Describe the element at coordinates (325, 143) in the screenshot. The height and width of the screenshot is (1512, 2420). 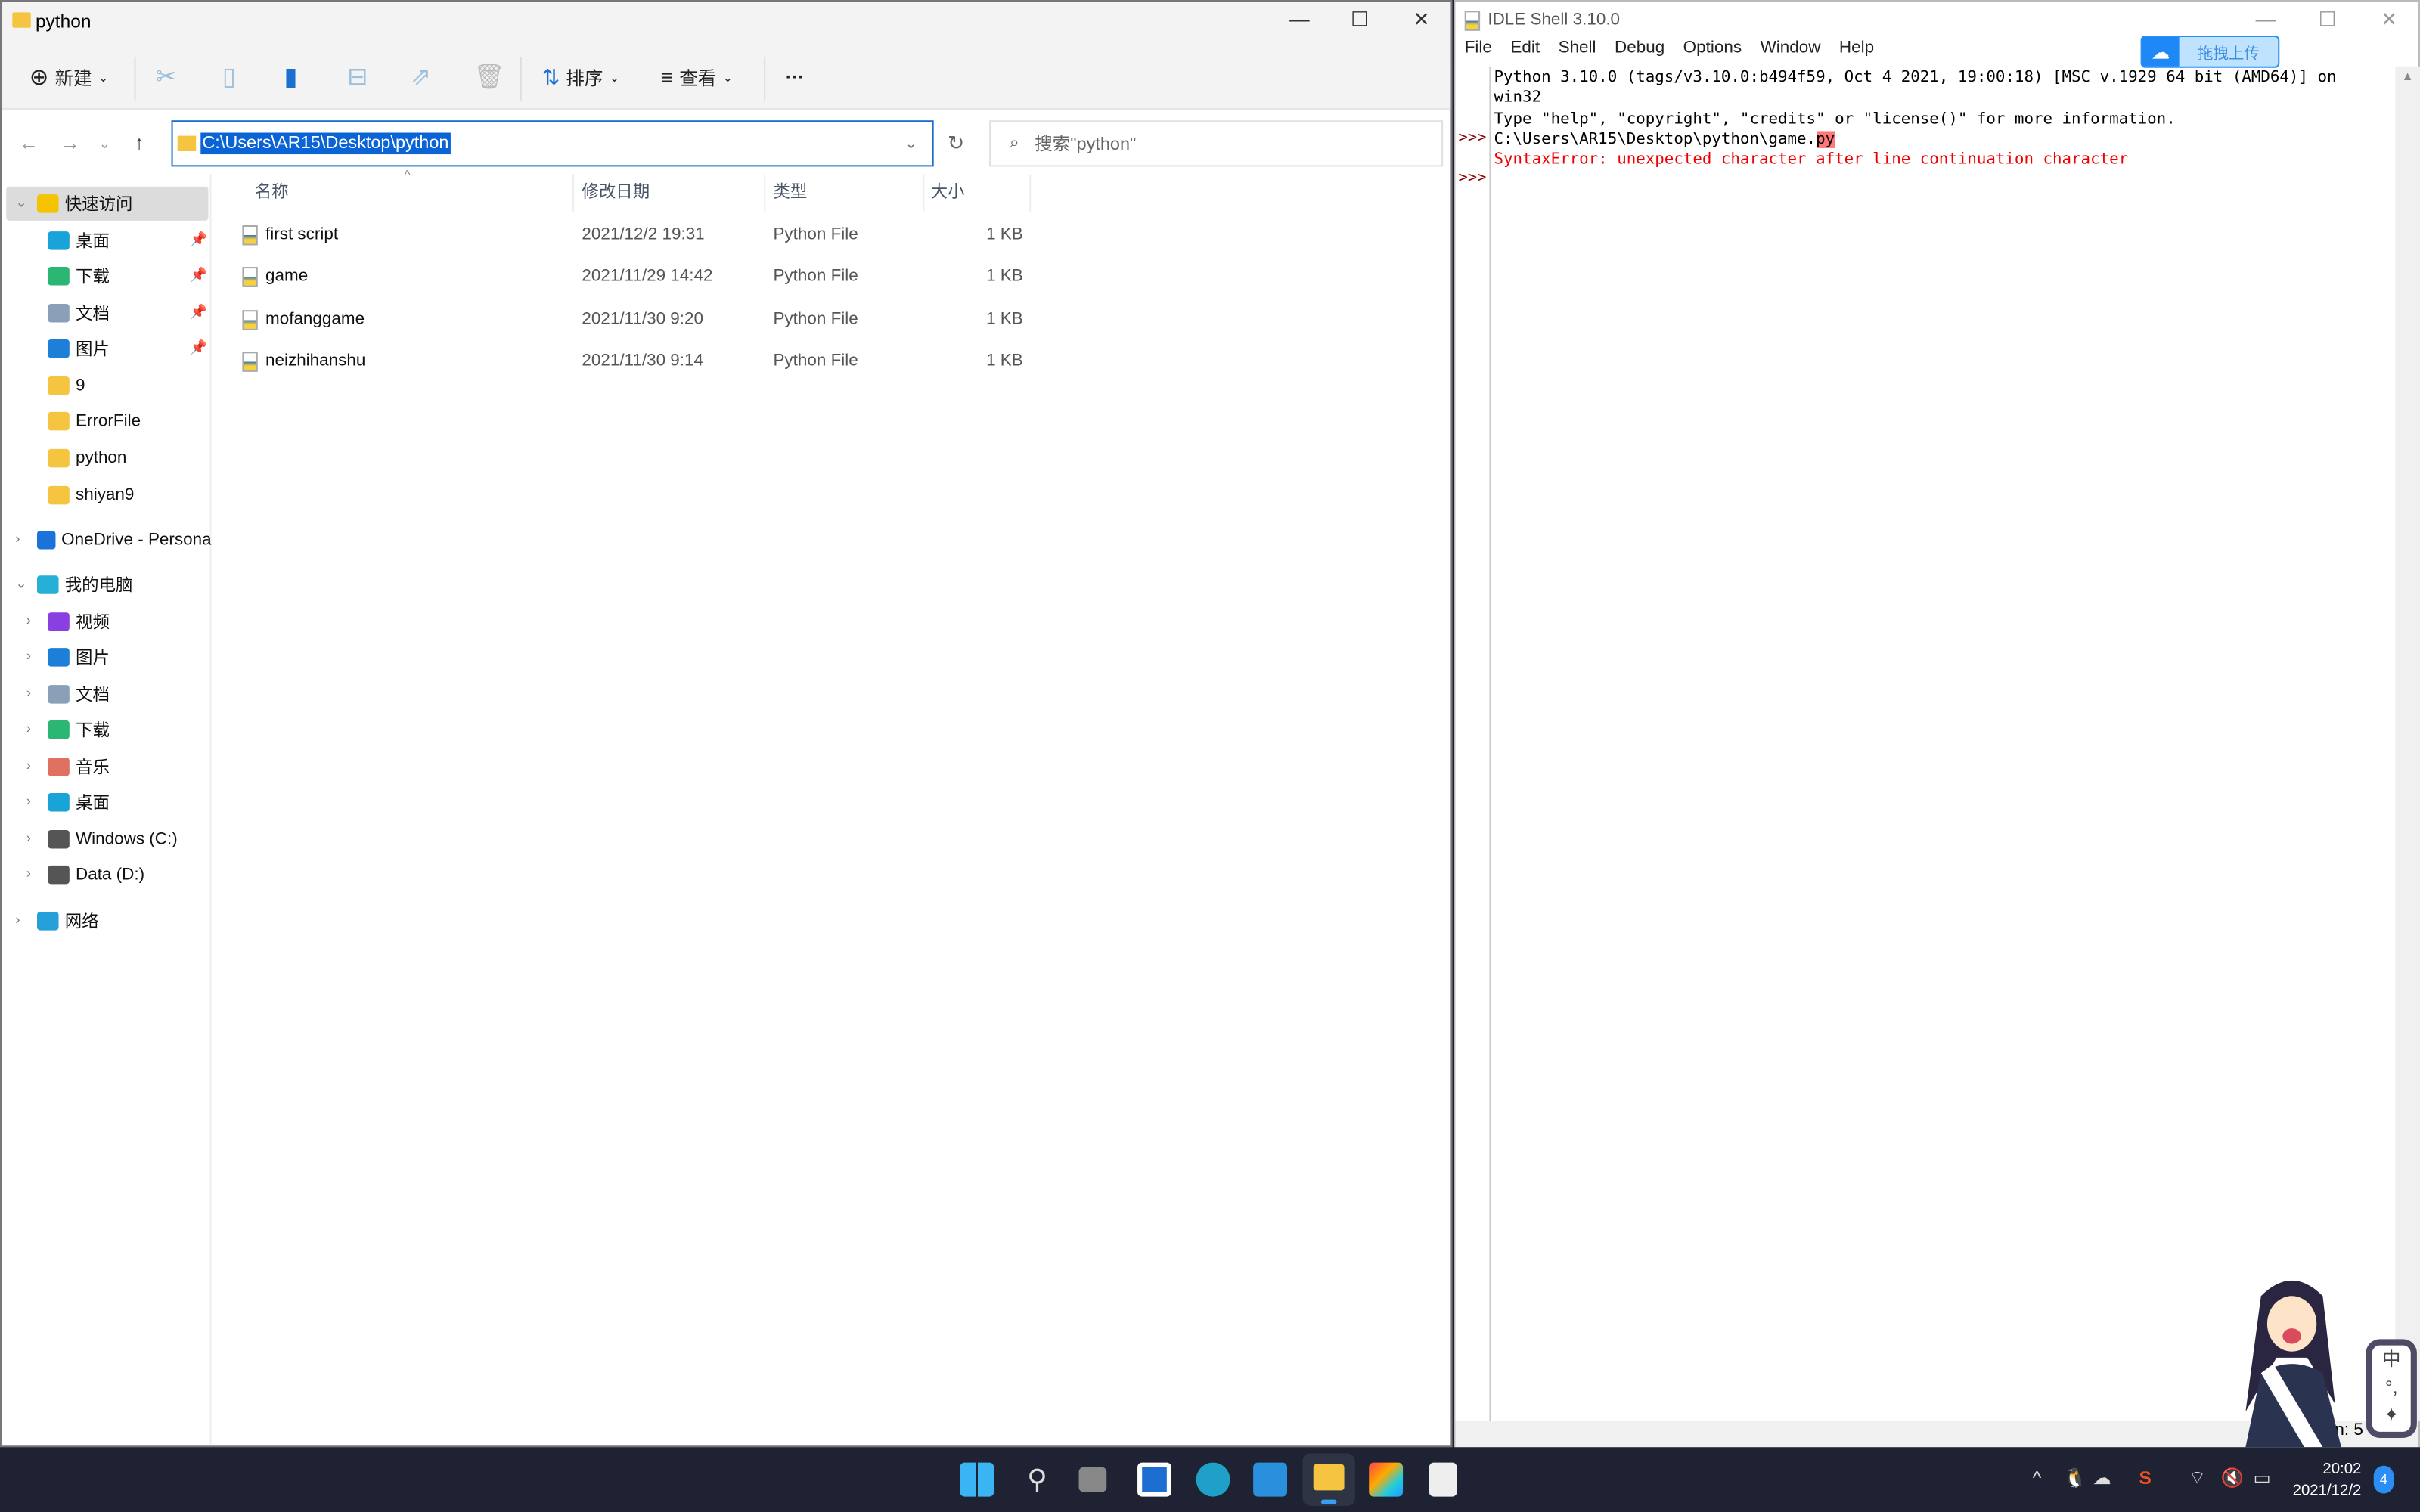
I see `address-text: C:\Users\AR15\Desktop\python` at that location.